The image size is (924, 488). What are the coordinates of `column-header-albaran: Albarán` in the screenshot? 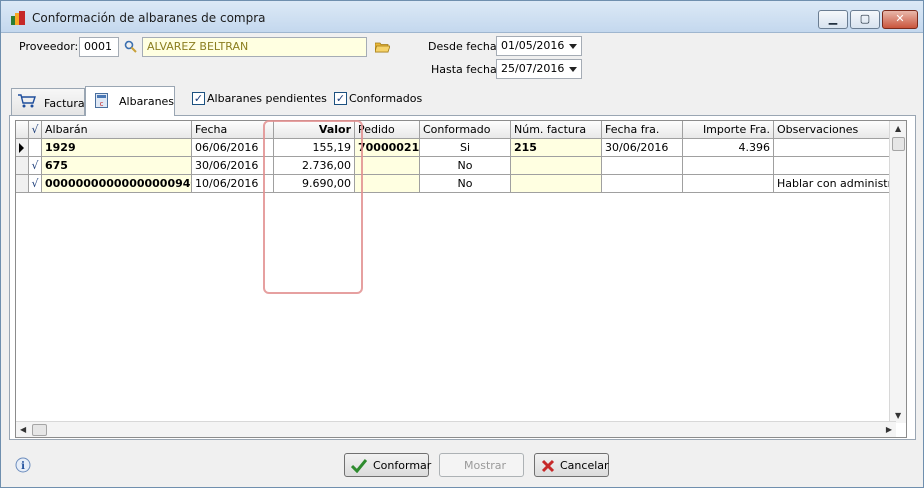 It's located at (117, 130).